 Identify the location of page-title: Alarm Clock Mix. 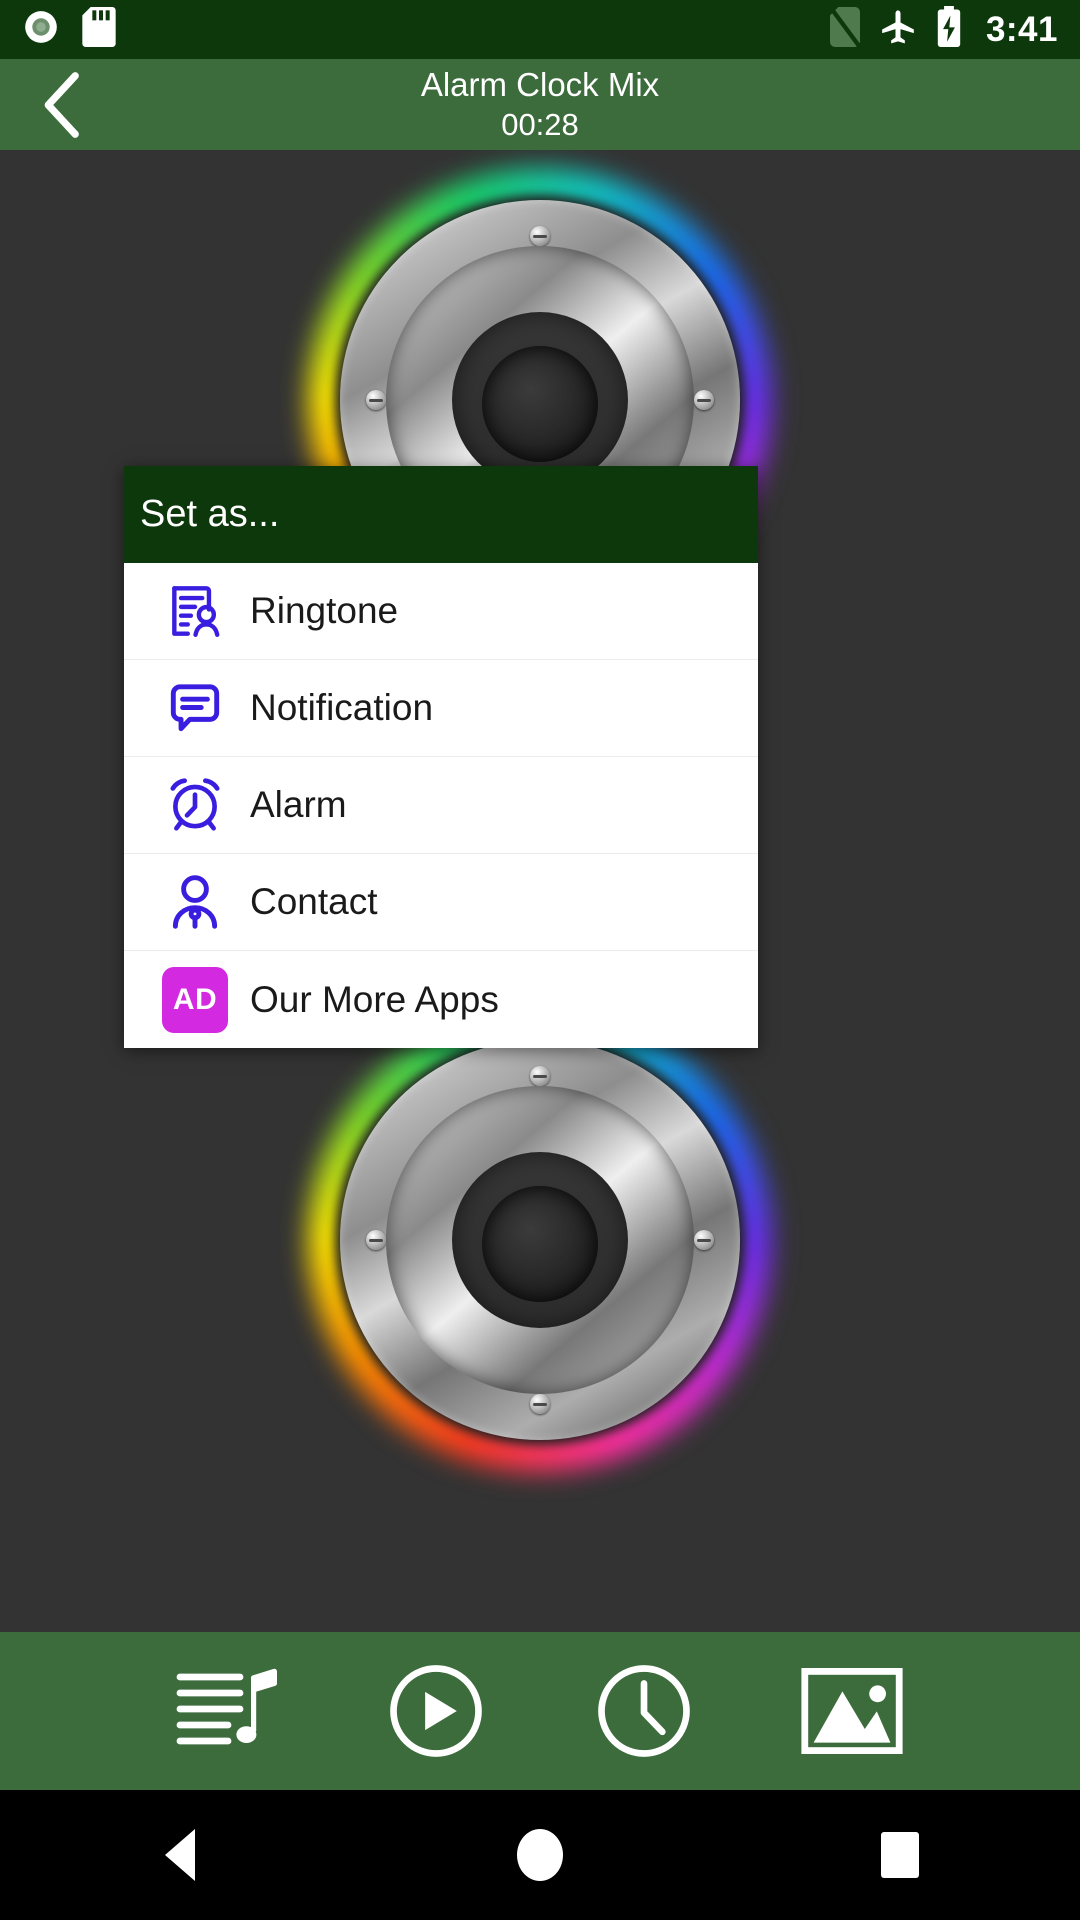
(540, 84).